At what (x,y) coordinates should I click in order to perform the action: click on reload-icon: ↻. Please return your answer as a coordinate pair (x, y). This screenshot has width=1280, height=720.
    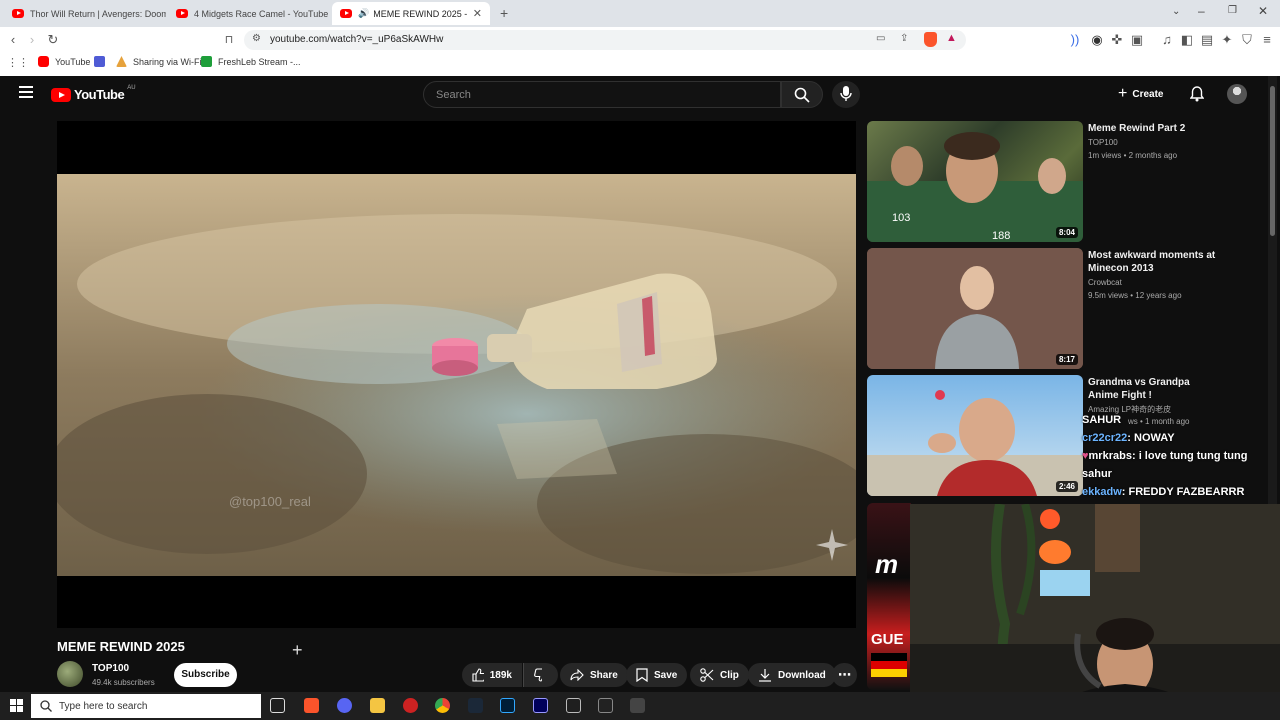
    Looking at the image, I should click on (53, 40).